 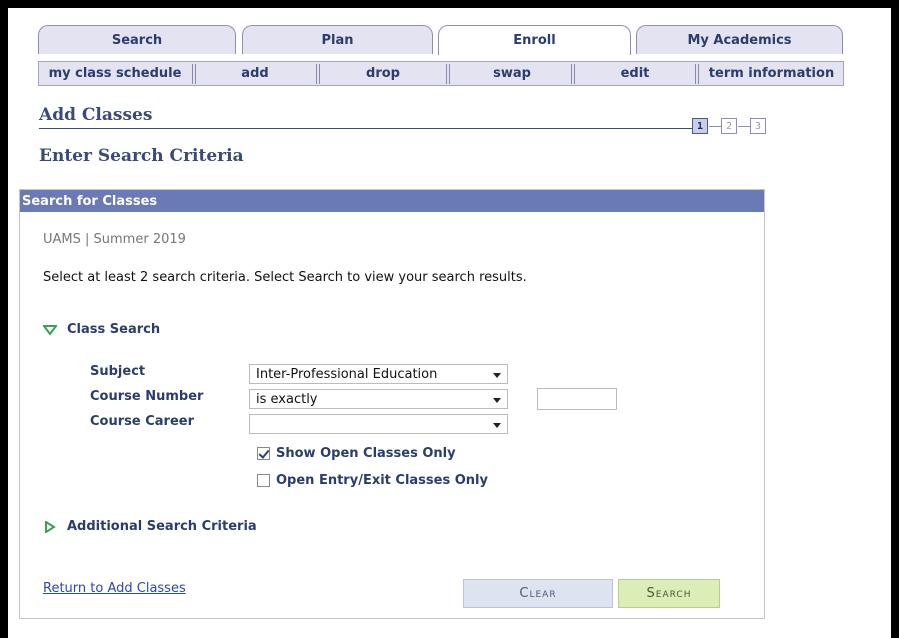 What do you see at coordinates (50, 526) in the screenshot?
I see `triangle-right-icon` at bounding box center [50, 526].